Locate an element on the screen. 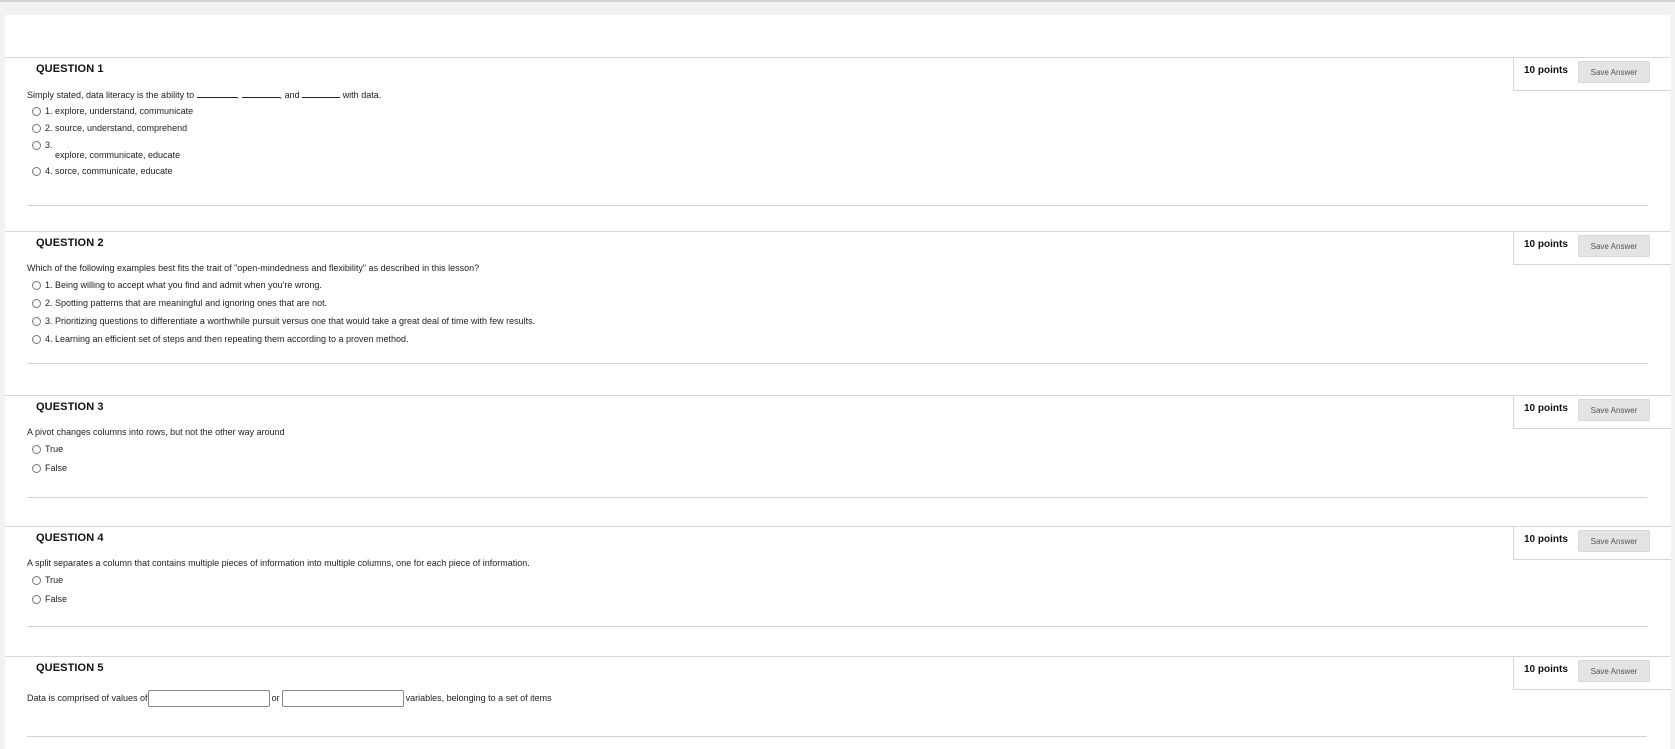  prompt-end: variables, belonging to a set of items is located at coordinates (478, 697).